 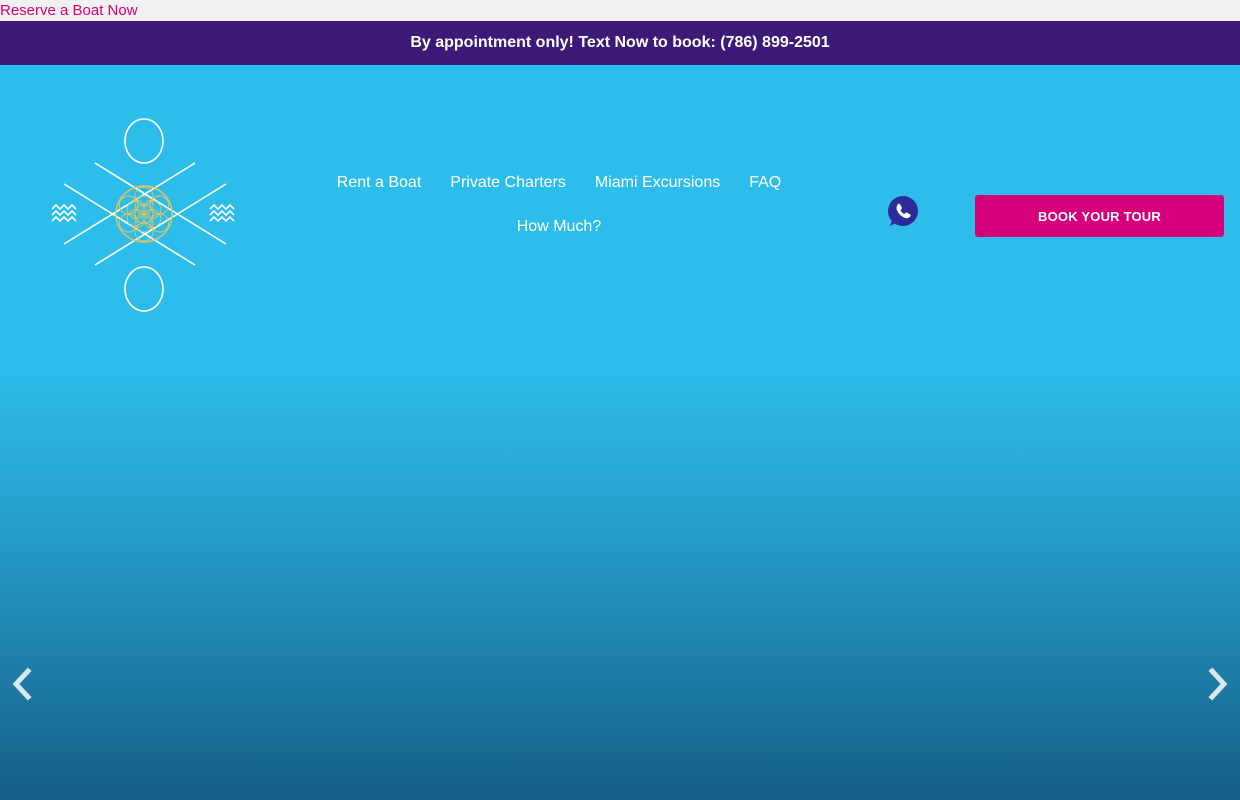 What do you see at coordinates (558, 227) in the screenshot?
I see `nav-item-how-much: How Much?` at bounding box center [558, 227].